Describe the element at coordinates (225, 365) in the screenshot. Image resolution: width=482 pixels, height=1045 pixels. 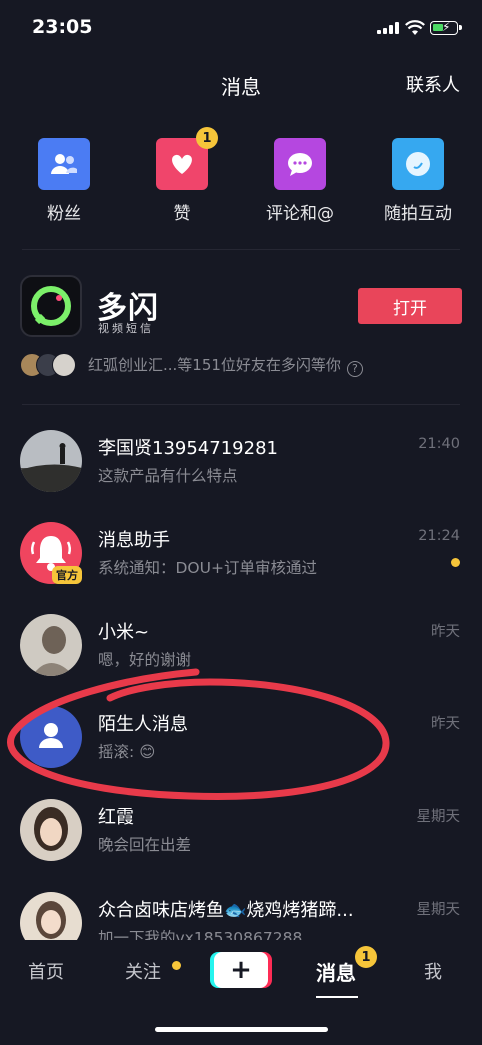
I see `friends-text: 红弧创业汇...等151位好友在多闪等你?` at that location.